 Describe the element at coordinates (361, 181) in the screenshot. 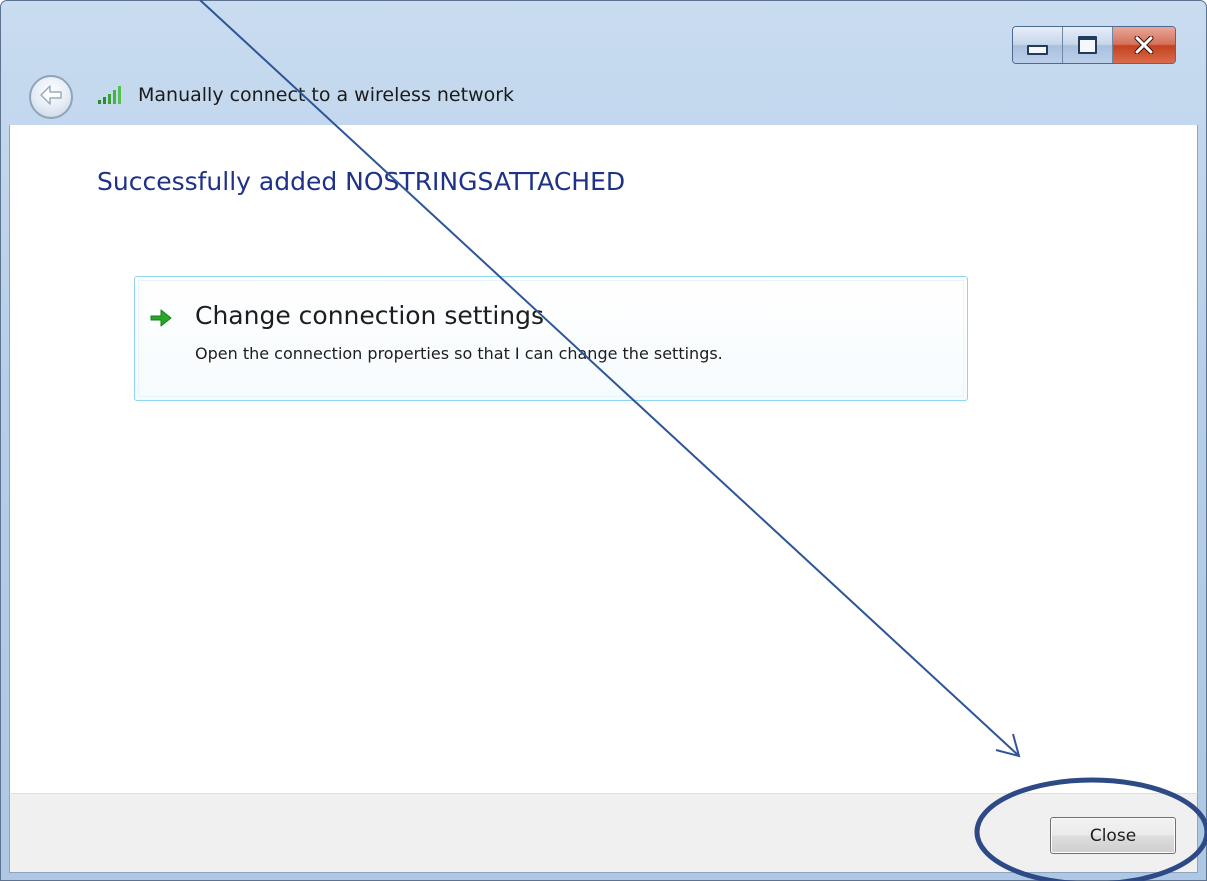

I see `page-heading: Successfully added NOSTRINGSATTACHED` at that location.